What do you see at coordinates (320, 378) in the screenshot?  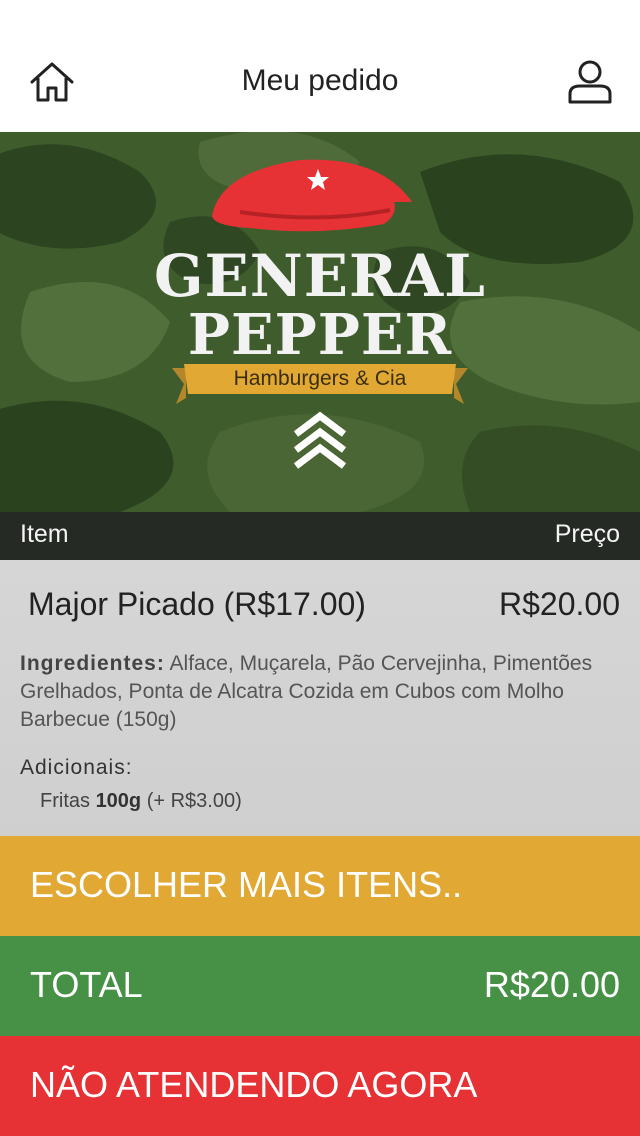 I see `brand-tagline: Hamburgers & Cia` at bounding box center [320, 378].